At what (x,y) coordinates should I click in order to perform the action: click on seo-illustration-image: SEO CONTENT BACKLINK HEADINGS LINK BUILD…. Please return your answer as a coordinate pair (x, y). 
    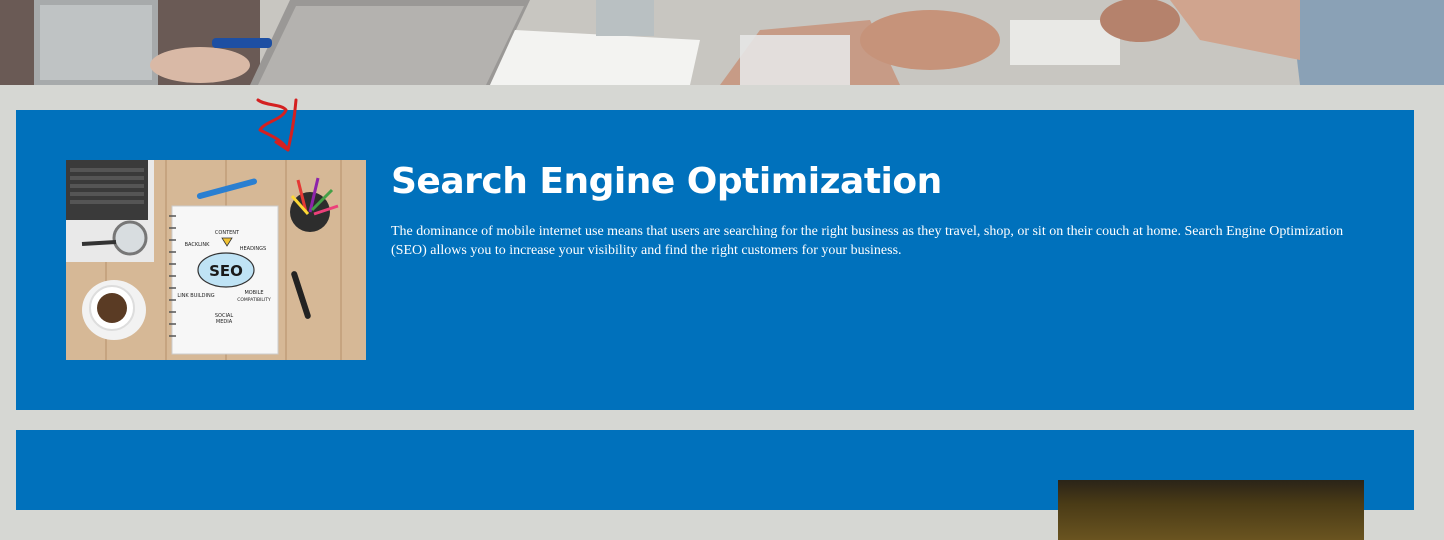
    Looking at the image, I should click on (216, 260).